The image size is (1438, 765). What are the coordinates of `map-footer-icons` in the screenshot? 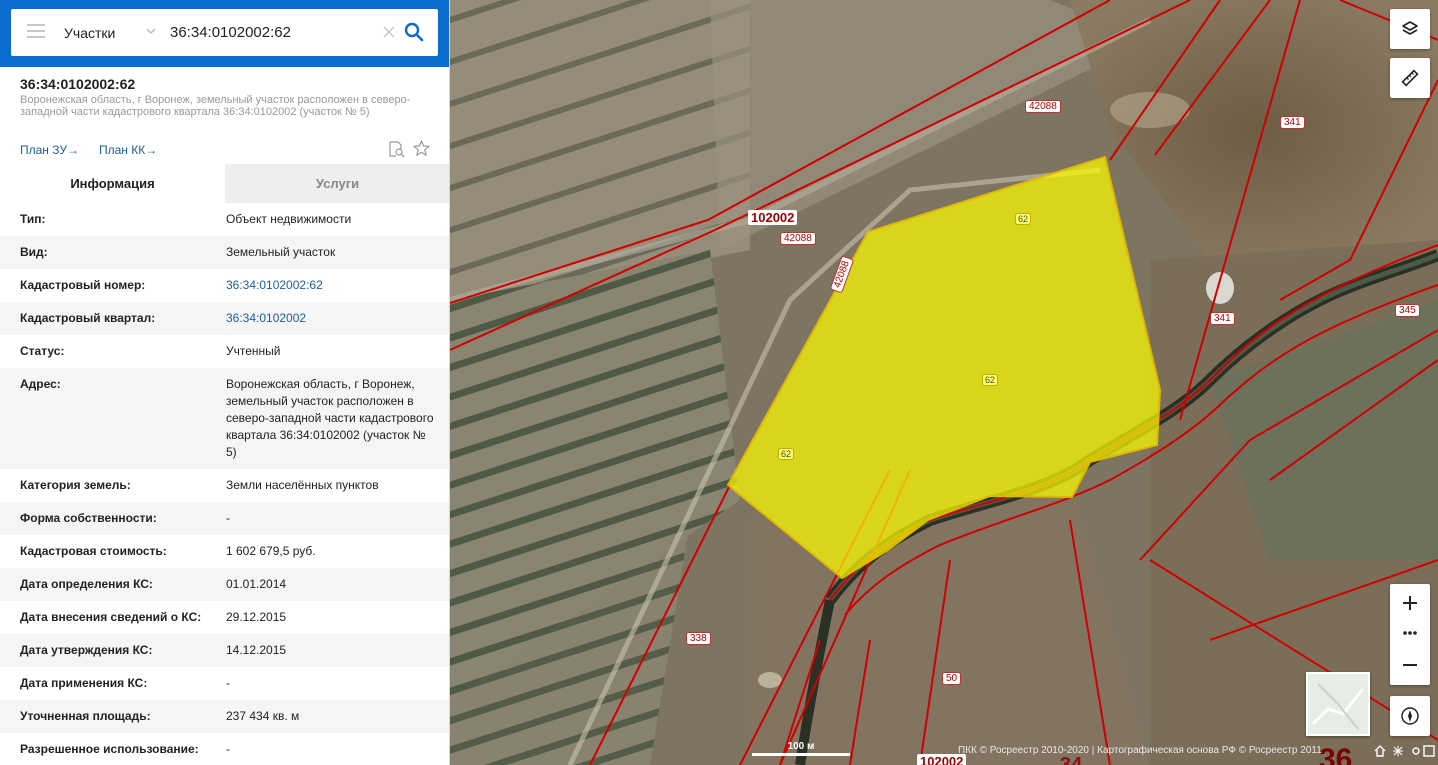 It's located at (1404, 751).